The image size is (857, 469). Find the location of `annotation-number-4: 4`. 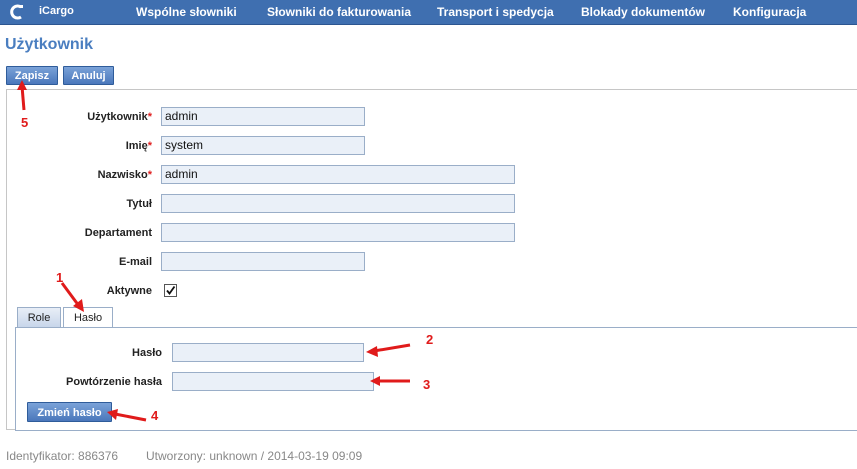

annotation-number-4: 4 is located at coordinates (155, 415).